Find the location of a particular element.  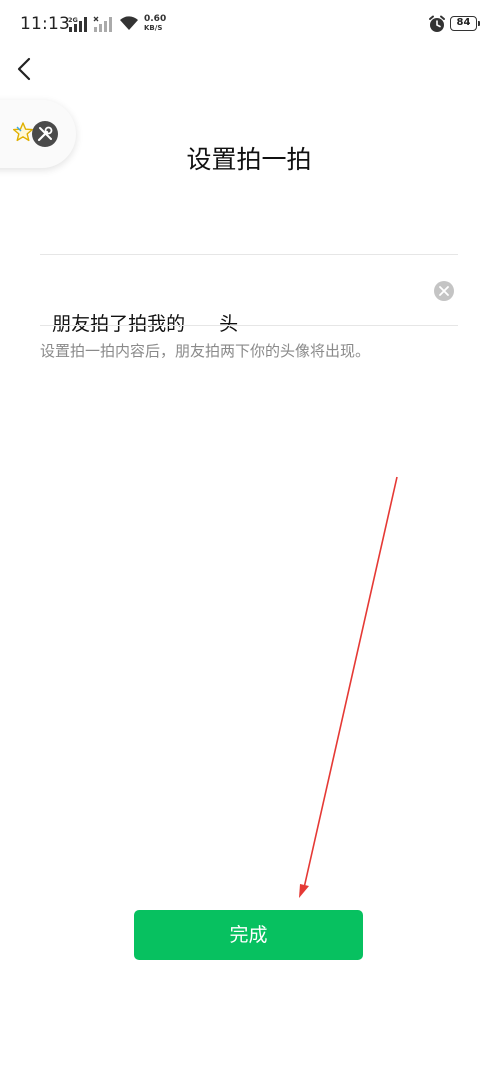

chevron-left-icon is located at coordinates (24, 69).